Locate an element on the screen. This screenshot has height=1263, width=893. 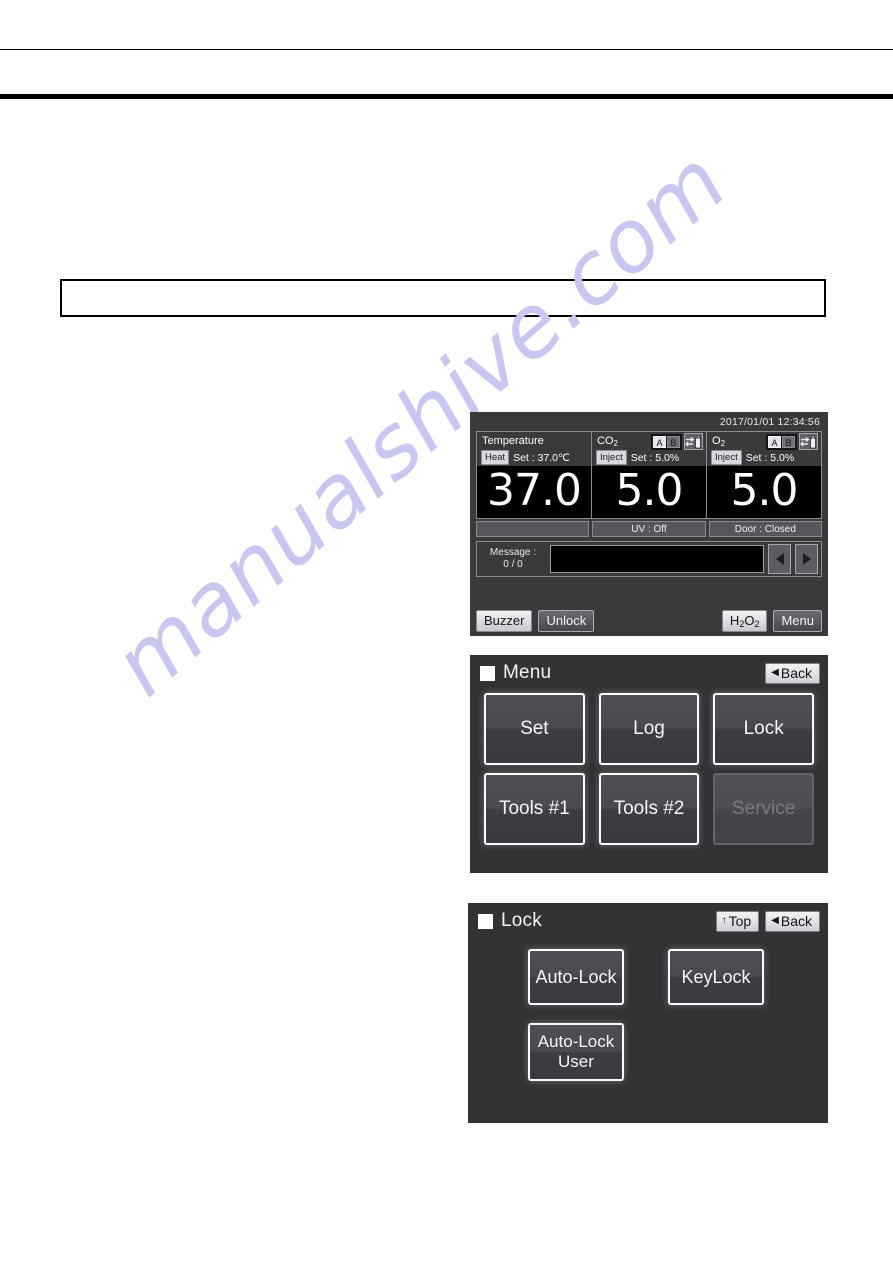
message-counter: 0 / 0 is located at coordinates (513, 564).